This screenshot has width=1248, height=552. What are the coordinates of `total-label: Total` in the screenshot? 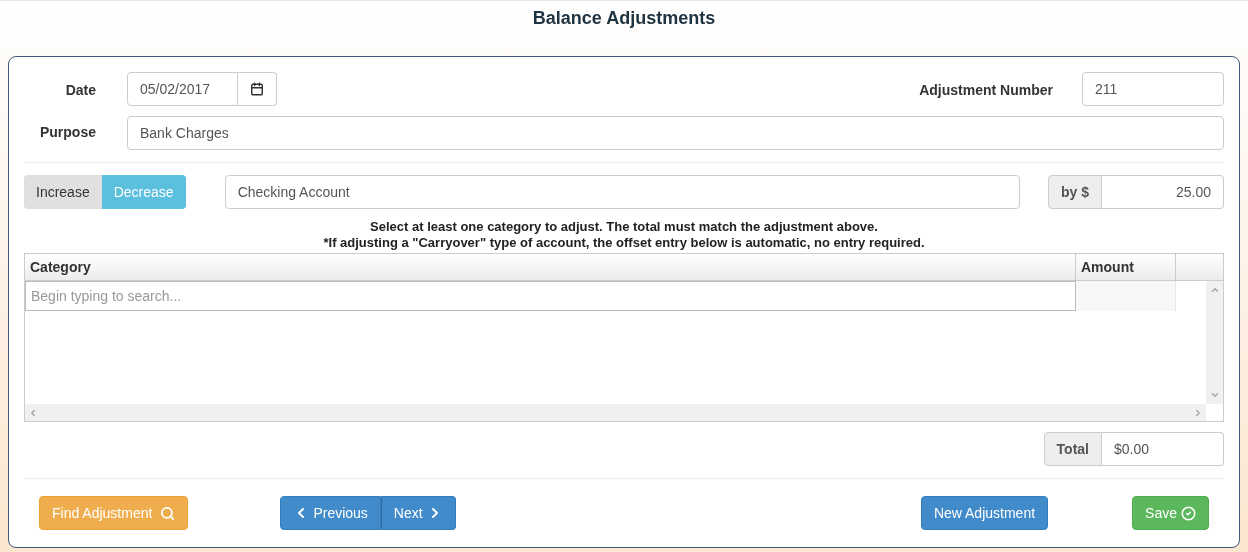 It's located at (1072, 449).